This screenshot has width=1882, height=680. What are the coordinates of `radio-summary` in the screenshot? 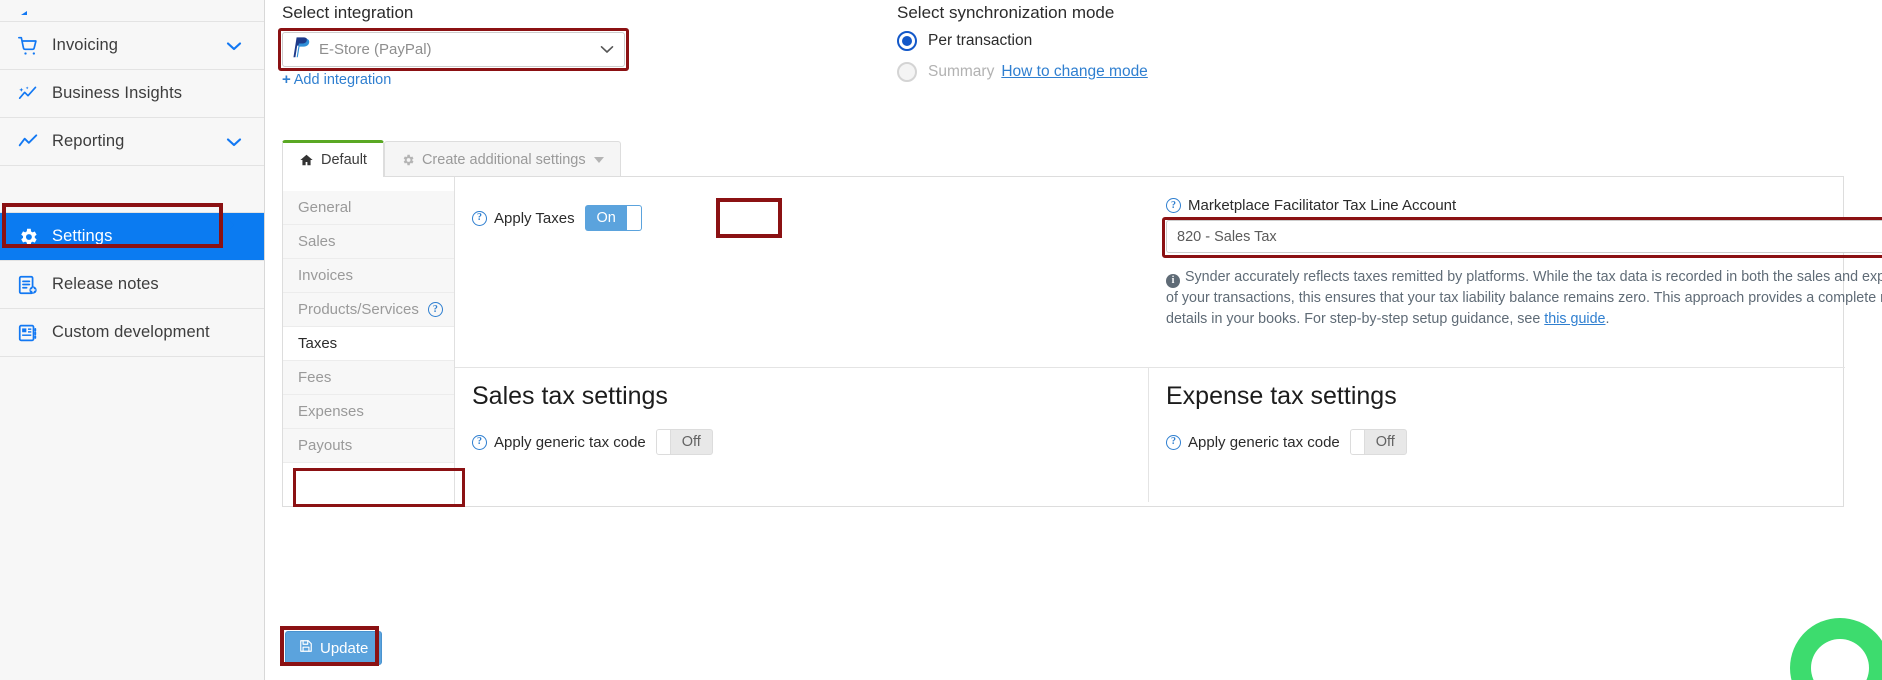 It's located at (907, 72).